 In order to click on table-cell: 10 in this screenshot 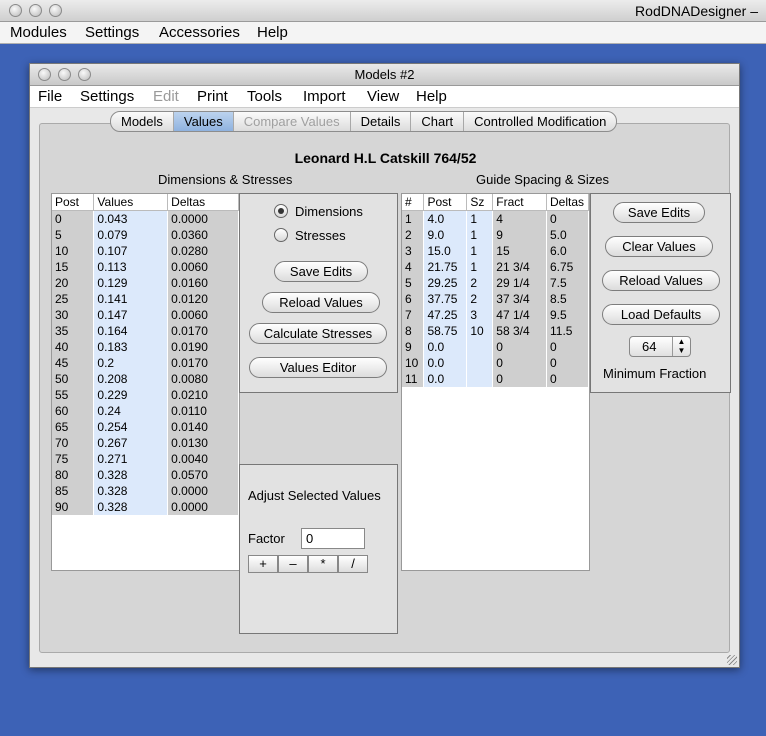, I will do `click(73, 250)`.